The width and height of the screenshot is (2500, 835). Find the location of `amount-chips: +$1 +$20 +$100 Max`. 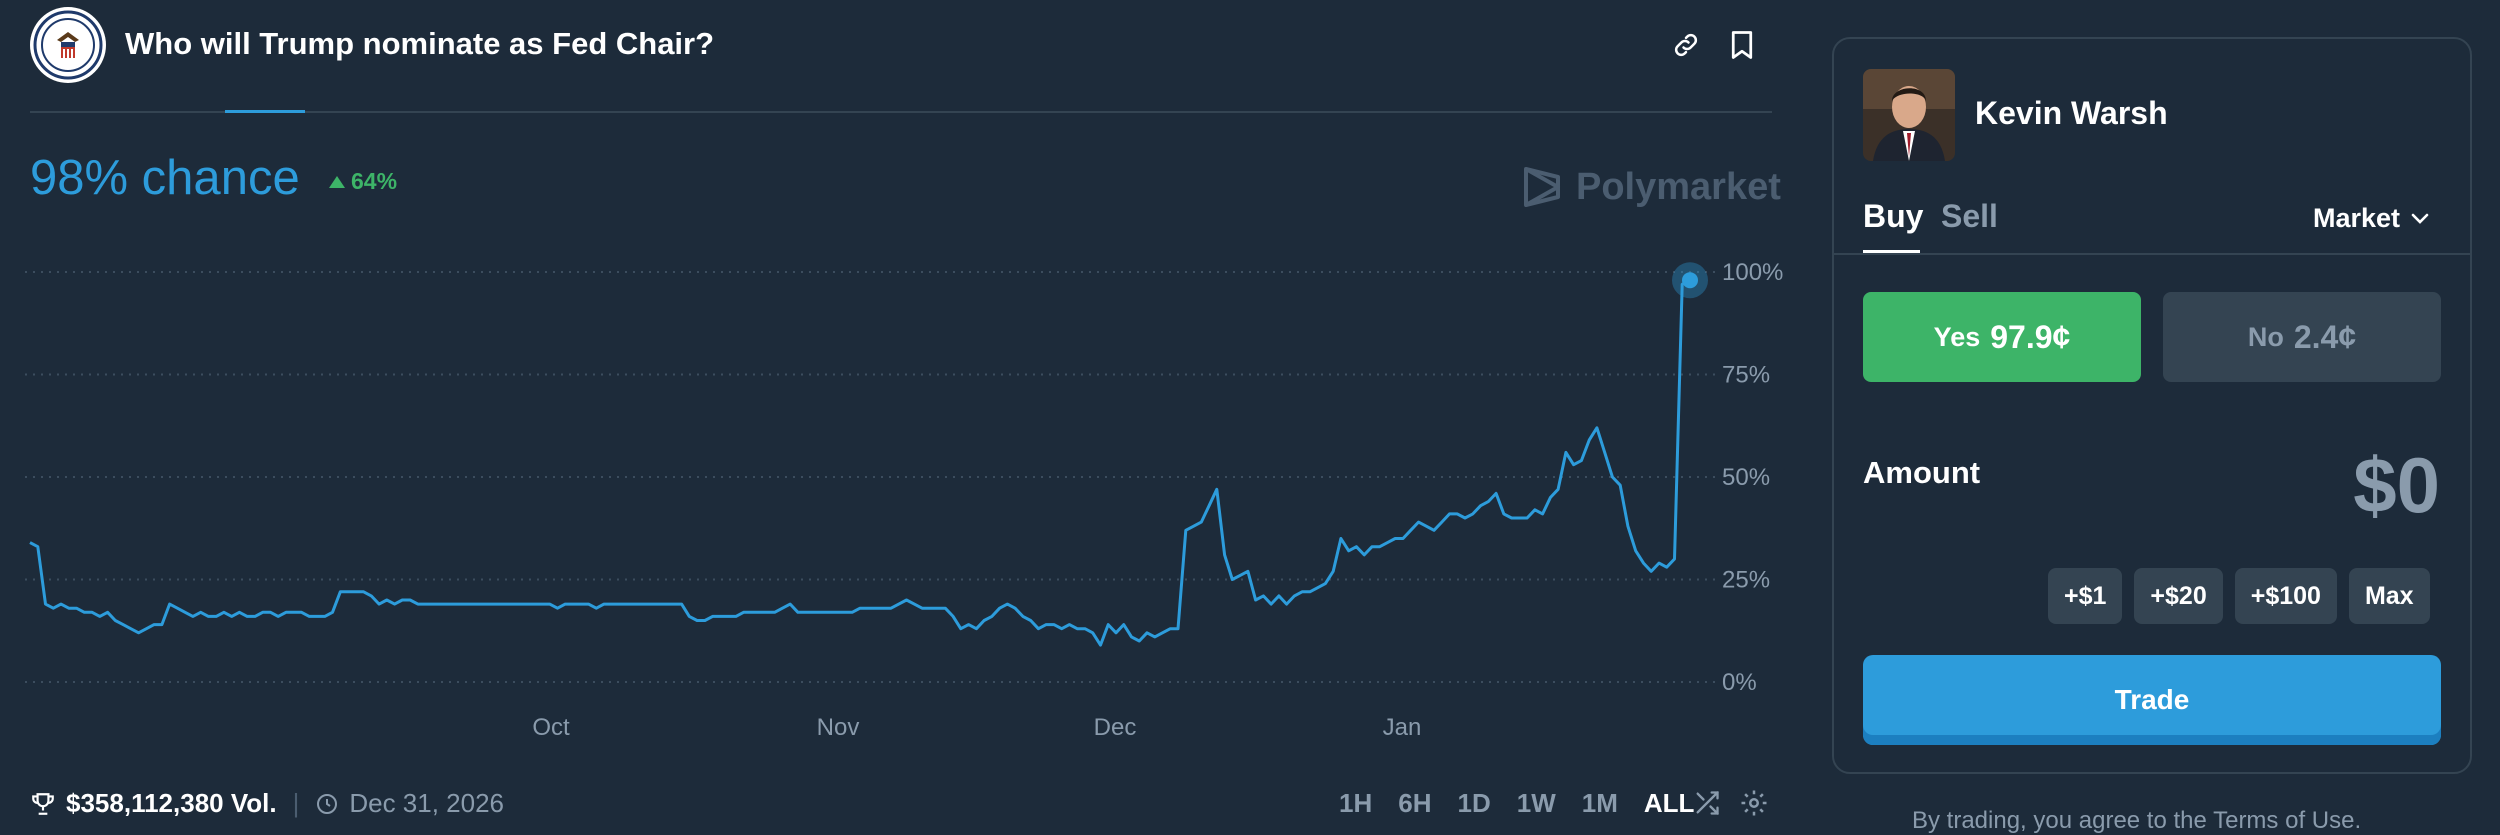

amount-chips: +$1 +$20 +$100 Max is located at coordinates (2239, 596).